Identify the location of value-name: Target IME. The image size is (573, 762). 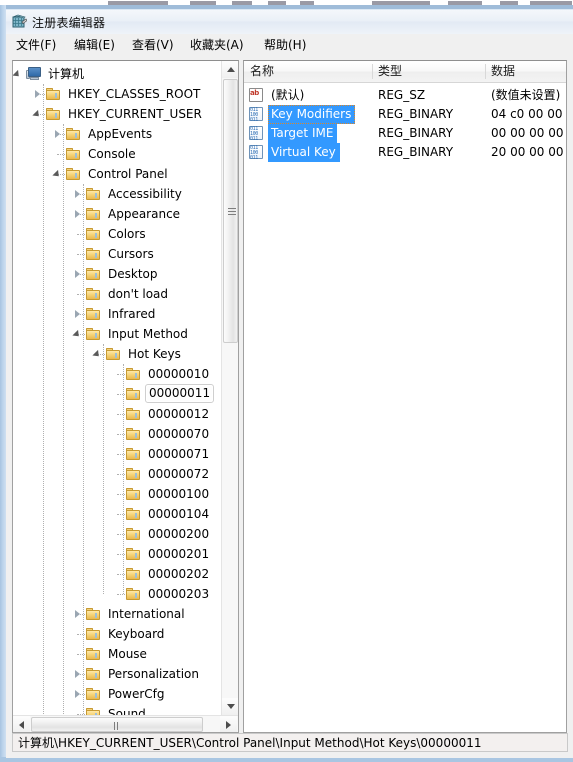
(303, 133).